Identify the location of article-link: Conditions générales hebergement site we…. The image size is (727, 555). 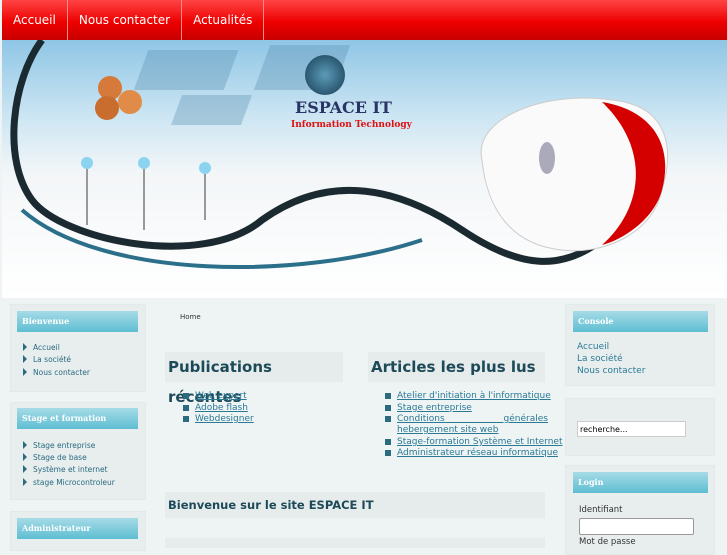
(466, 425).